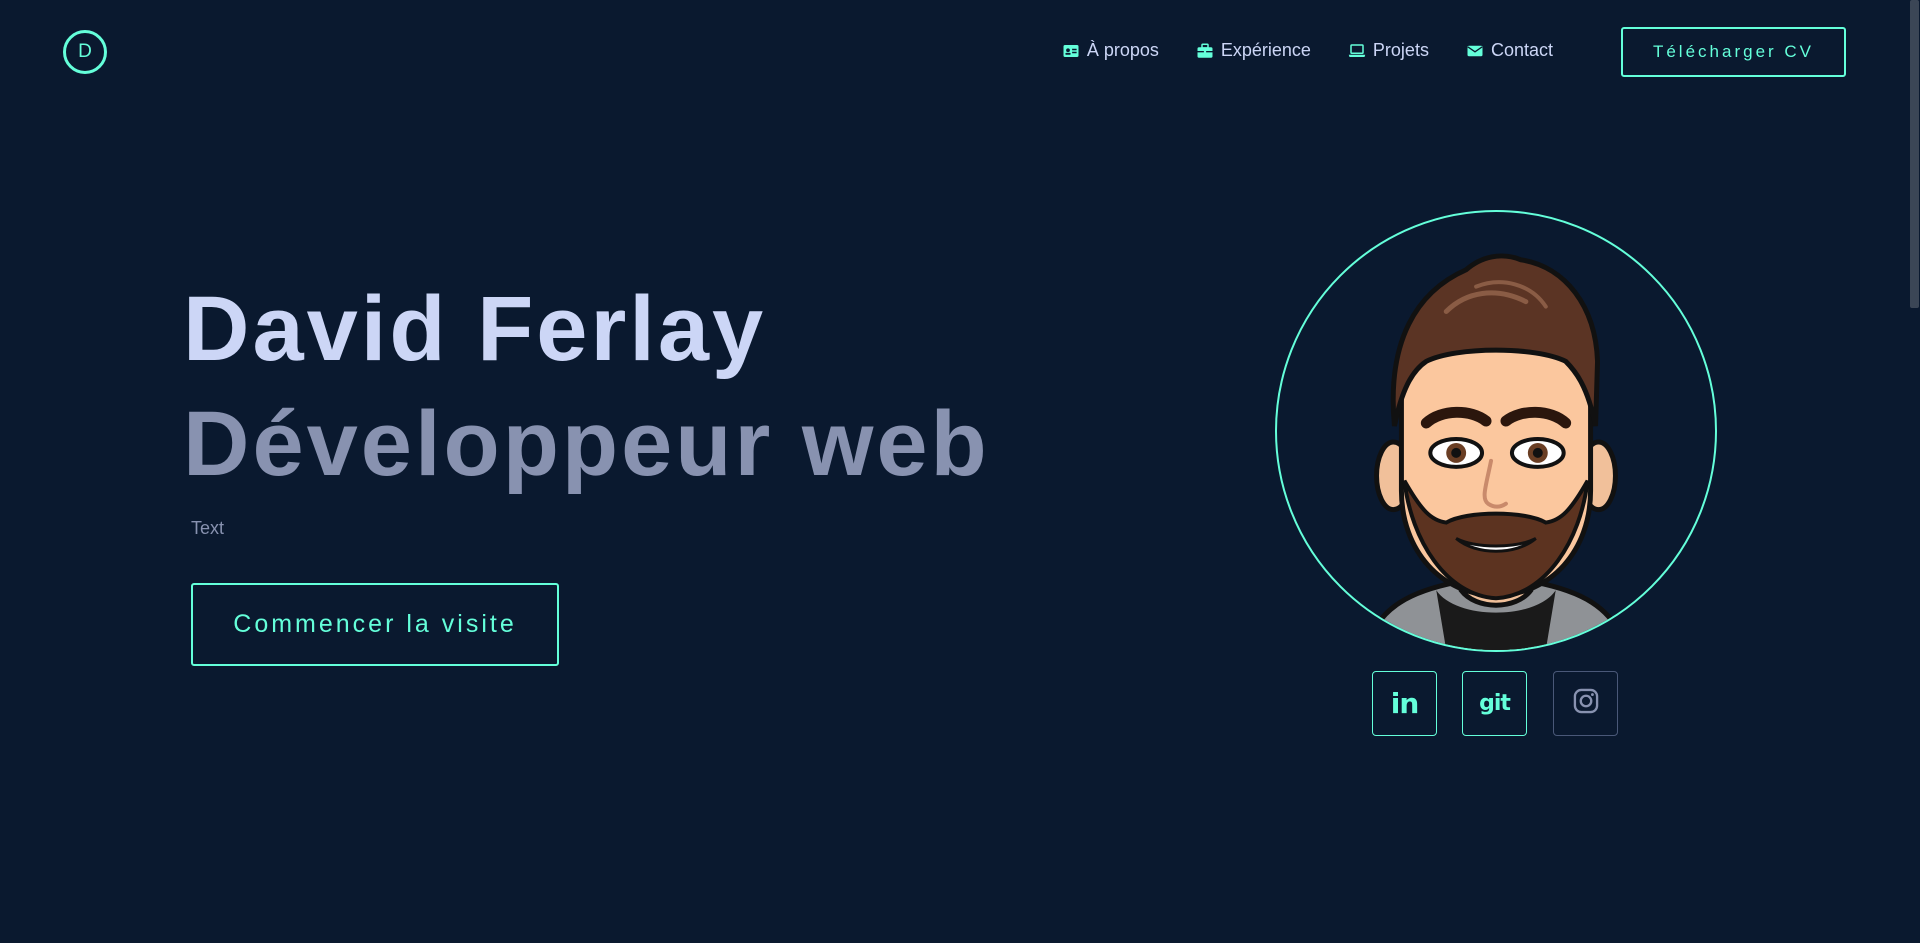 The width and height of the screenshot is (1920, 943). I want to click on scrollbar-thumb, so click(1914, 154).